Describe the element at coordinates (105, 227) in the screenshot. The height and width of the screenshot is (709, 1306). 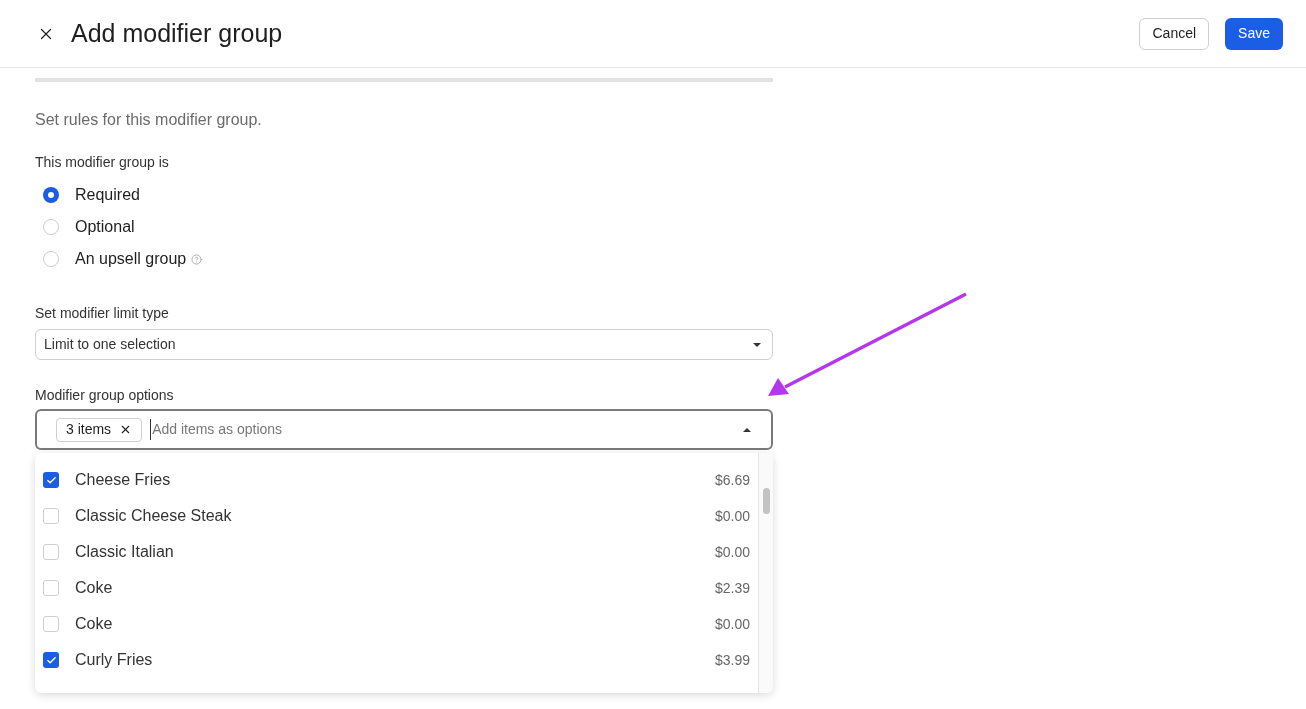
I see `radio-label: Optional` at that location.